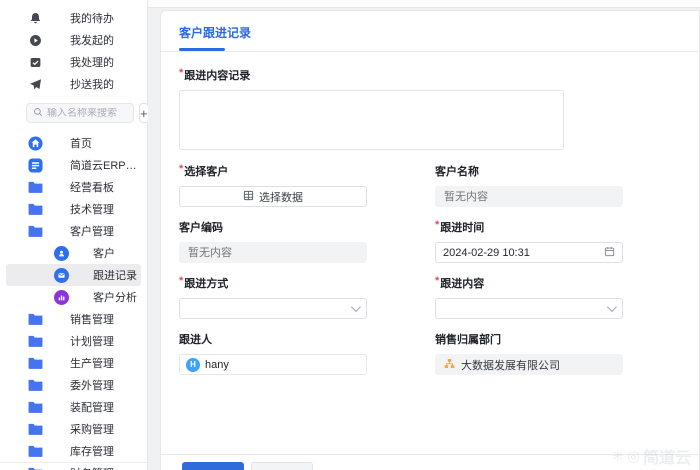 The image size is (700, 470). Describe the element at coordinates (73, 253) in the screenshot. I see `sidebar-item-customer: 客户` at that location.